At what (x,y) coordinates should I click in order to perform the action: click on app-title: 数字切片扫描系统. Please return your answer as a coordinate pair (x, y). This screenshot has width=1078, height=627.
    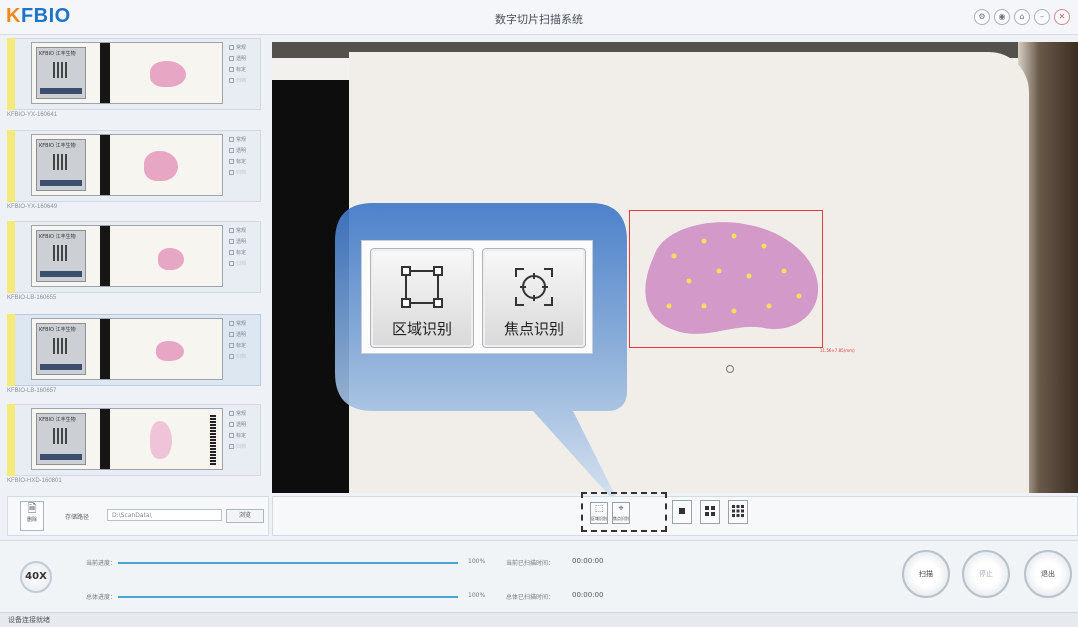
    Looking at the image, I should click on (539, 19).